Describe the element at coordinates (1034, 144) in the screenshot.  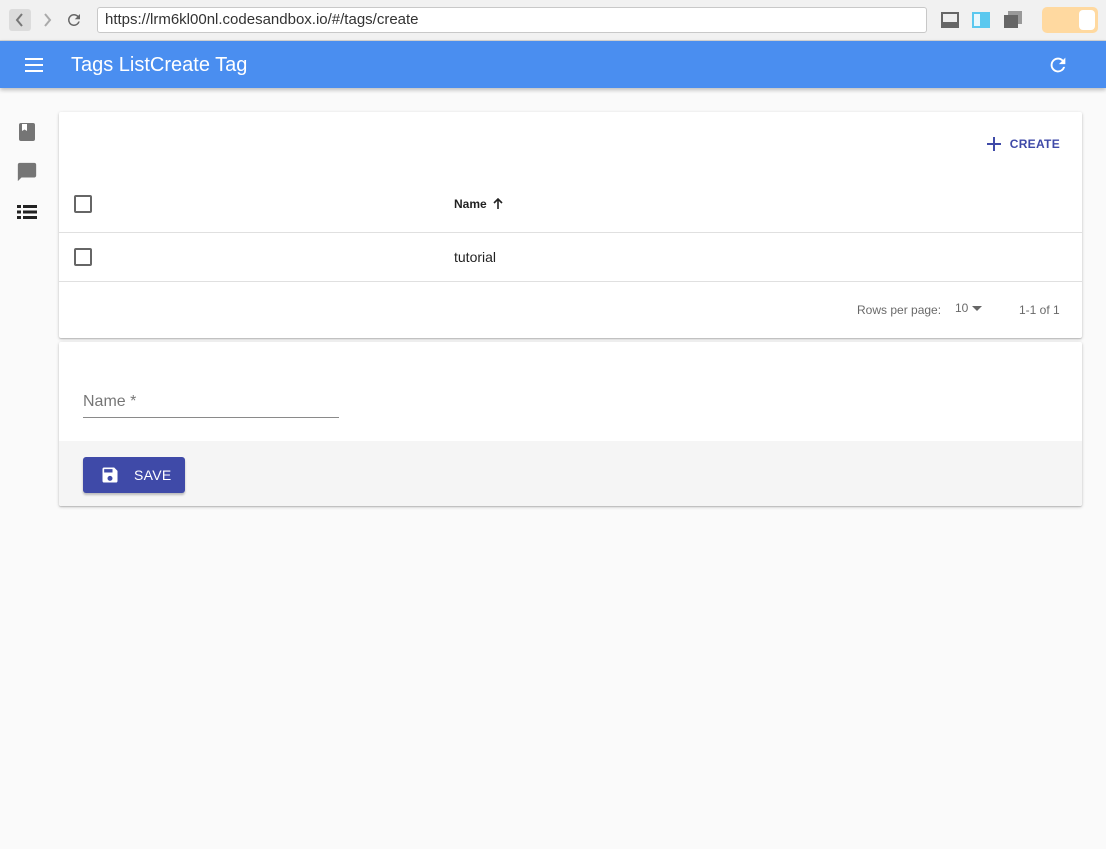
I see `create-button-label: CREATE` at that location.